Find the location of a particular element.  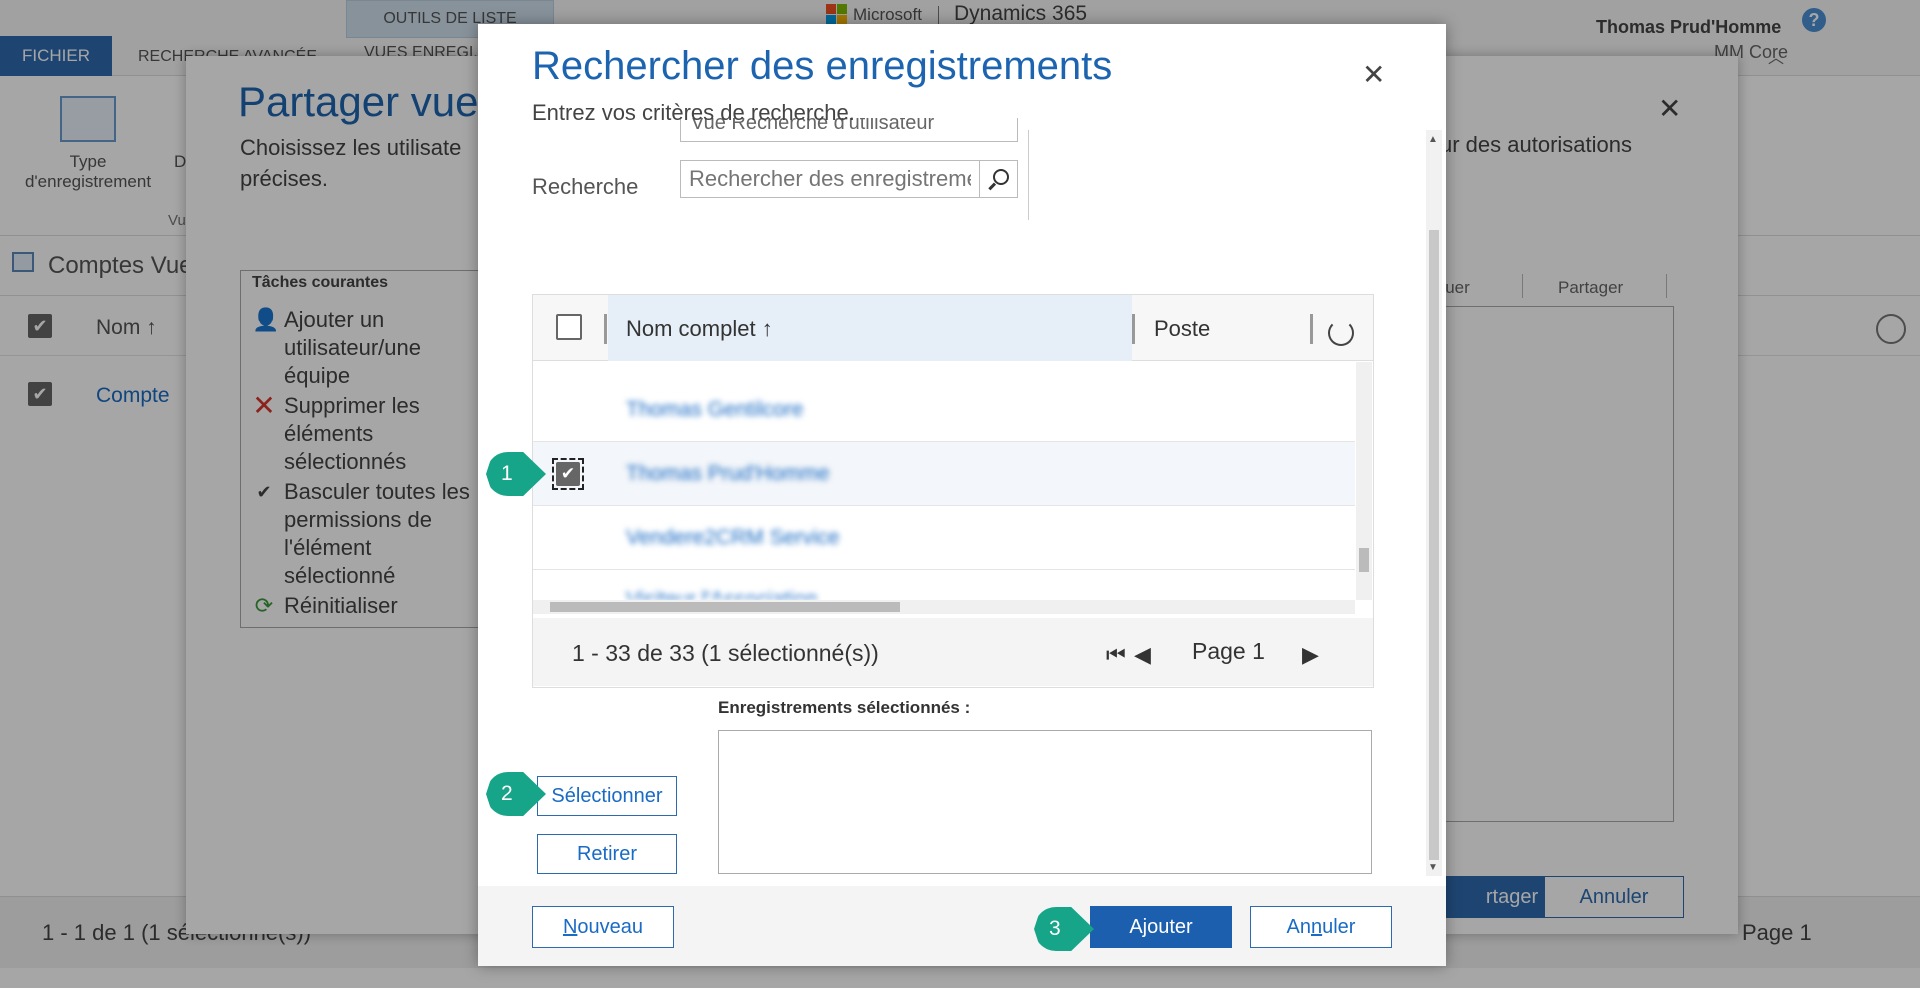

grid-horizontal-scrollbar-thumb is located at coordinates (725, 607).